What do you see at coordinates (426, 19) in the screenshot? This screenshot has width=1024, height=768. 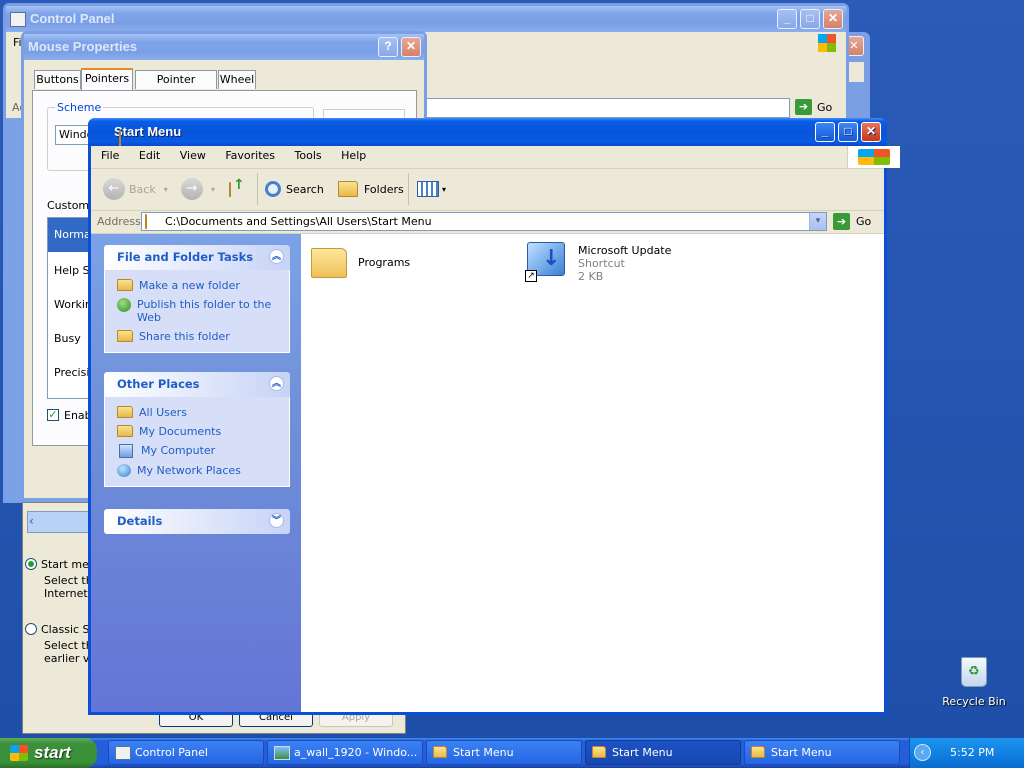 I see `control-panel-titlebar: Control Panel _ □ ✕` at bounding box center [426, 19].